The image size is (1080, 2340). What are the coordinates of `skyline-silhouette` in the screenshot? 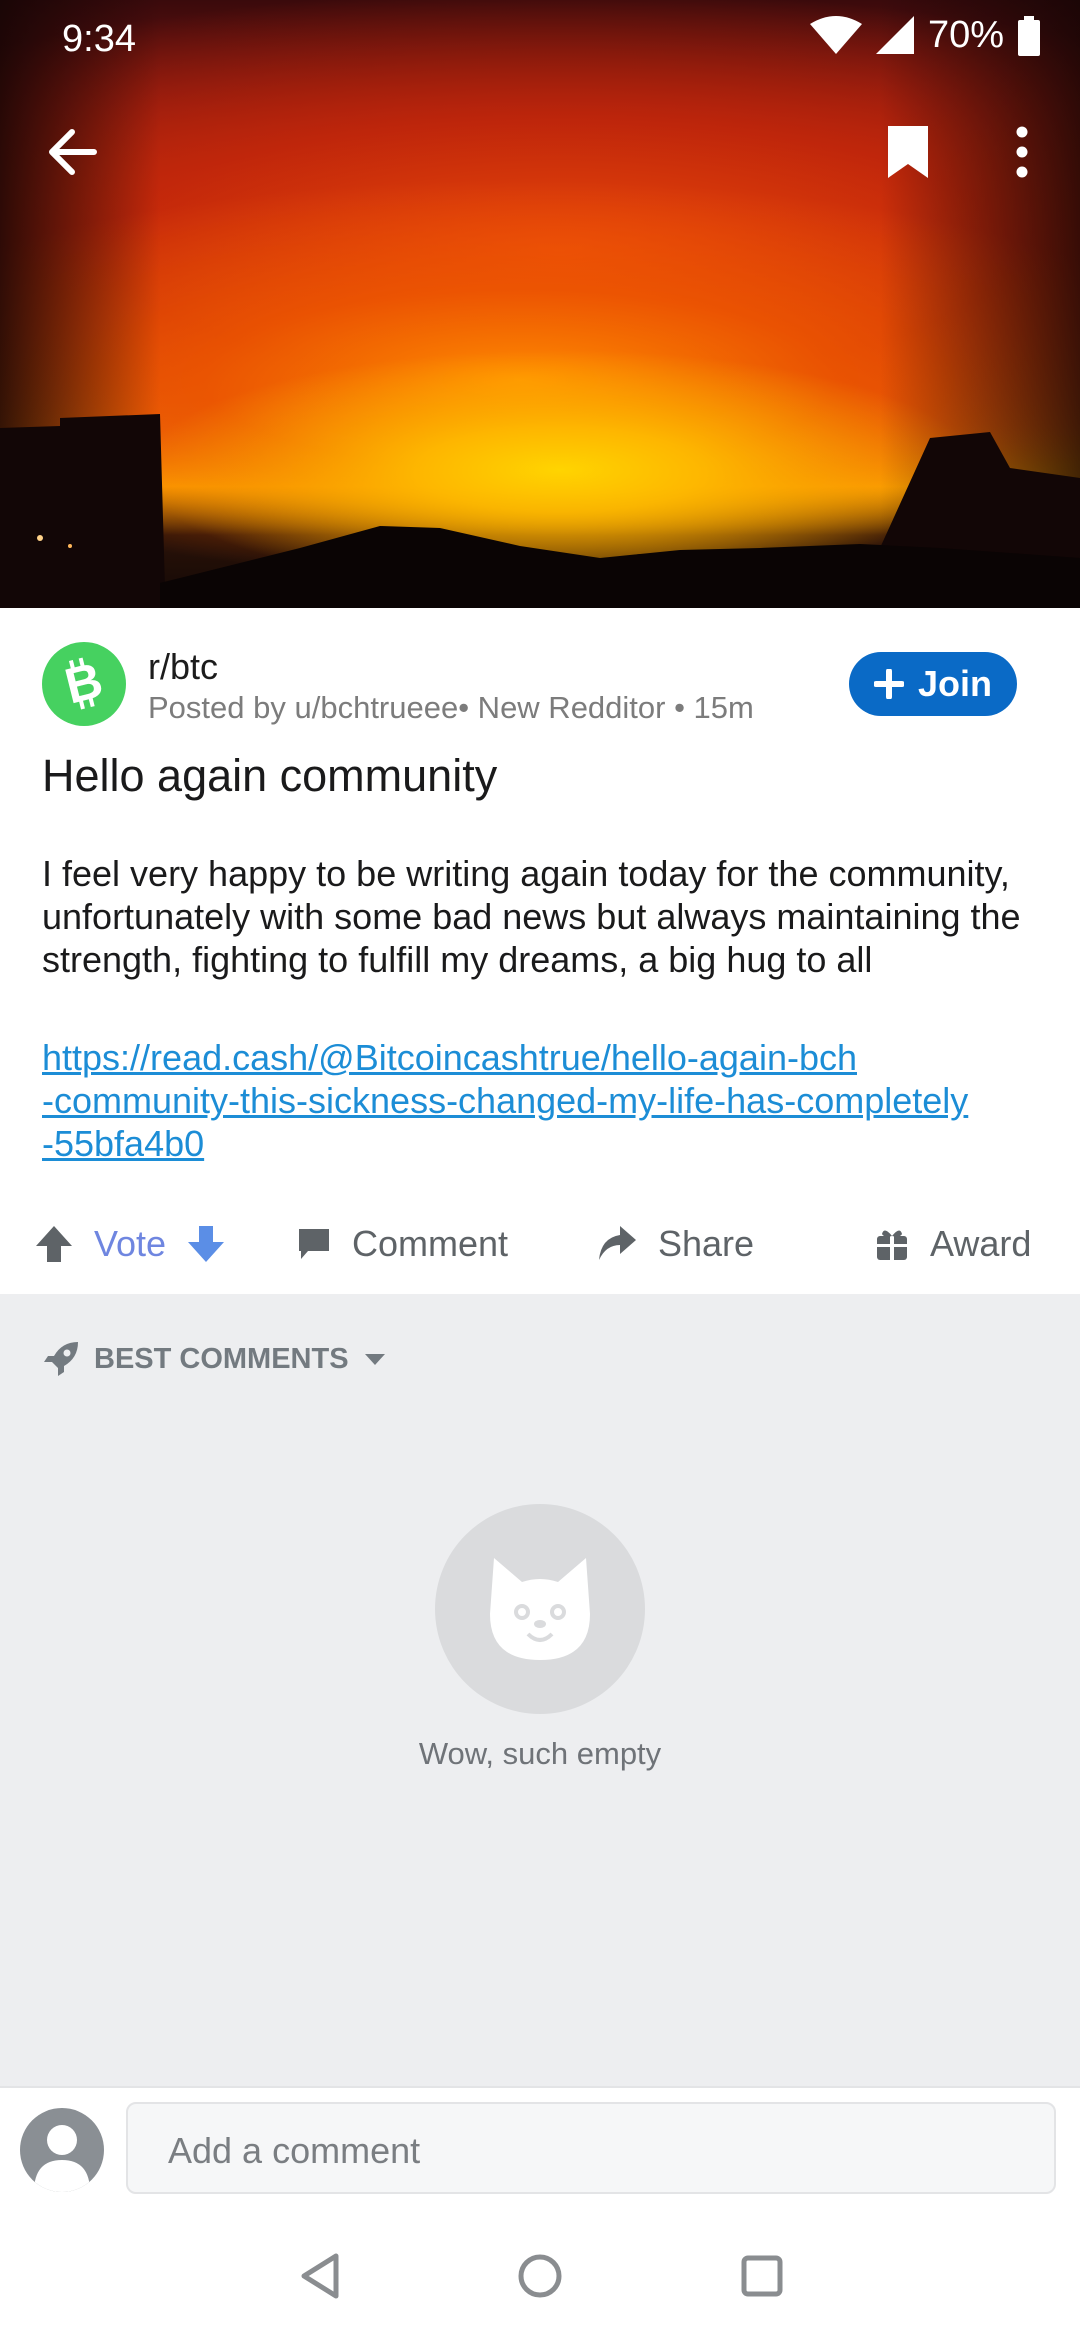 It's located at (540, 511).